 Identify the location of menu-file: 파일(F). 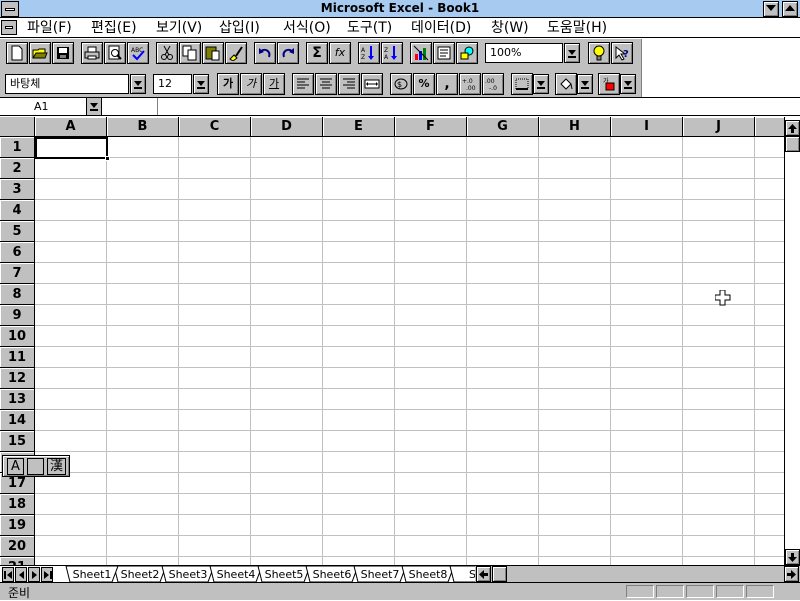
(49, 28).